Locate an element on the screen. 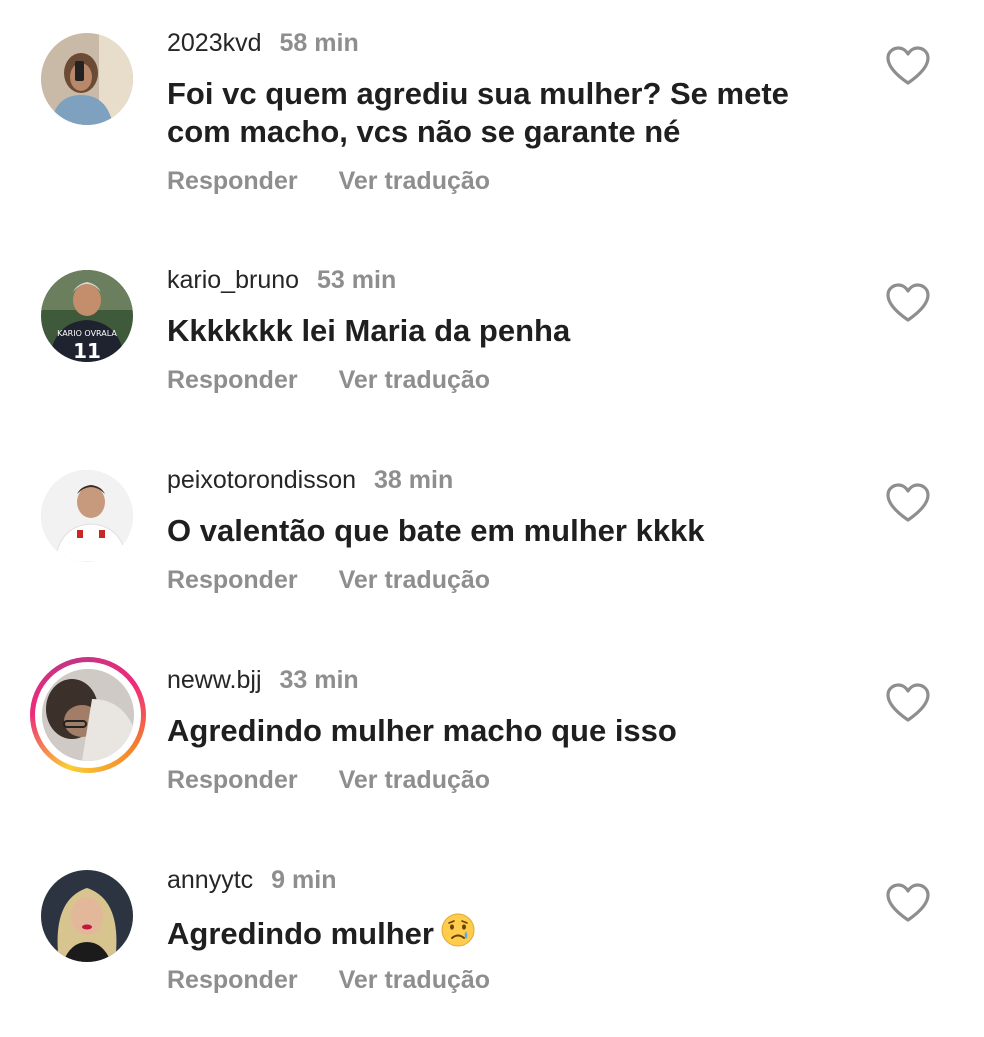 Image resolution: width=984 pixels, height=1037 pixels. timestamp: 58 min is located at coordinates (319, 42).